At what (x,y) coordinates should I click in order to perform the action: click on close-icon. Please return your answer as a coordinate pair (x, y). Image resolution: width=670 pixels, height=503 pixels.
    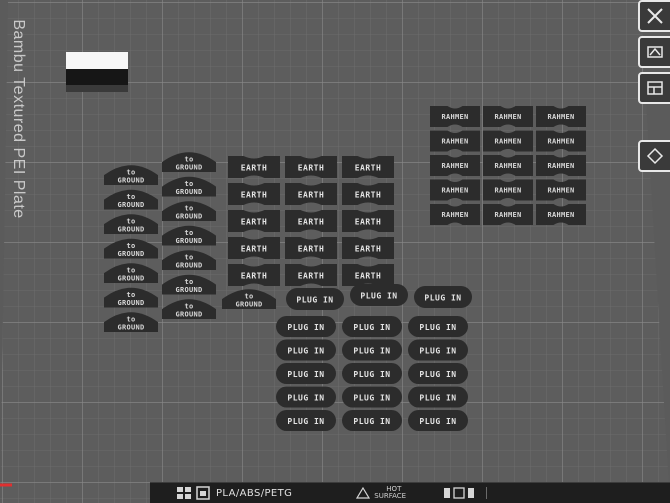
    Looking at the image, I should click on (655, 16).